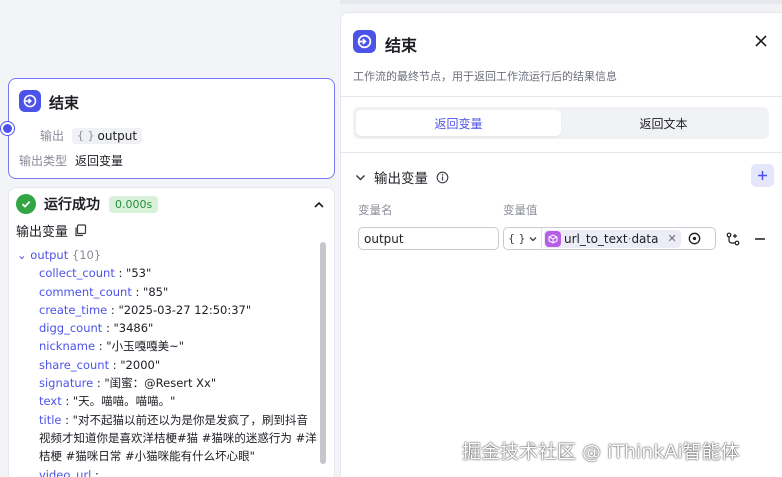 This screenshot has width=782, height=477. I want to click on json-field-key: signature, so click(66, 383).